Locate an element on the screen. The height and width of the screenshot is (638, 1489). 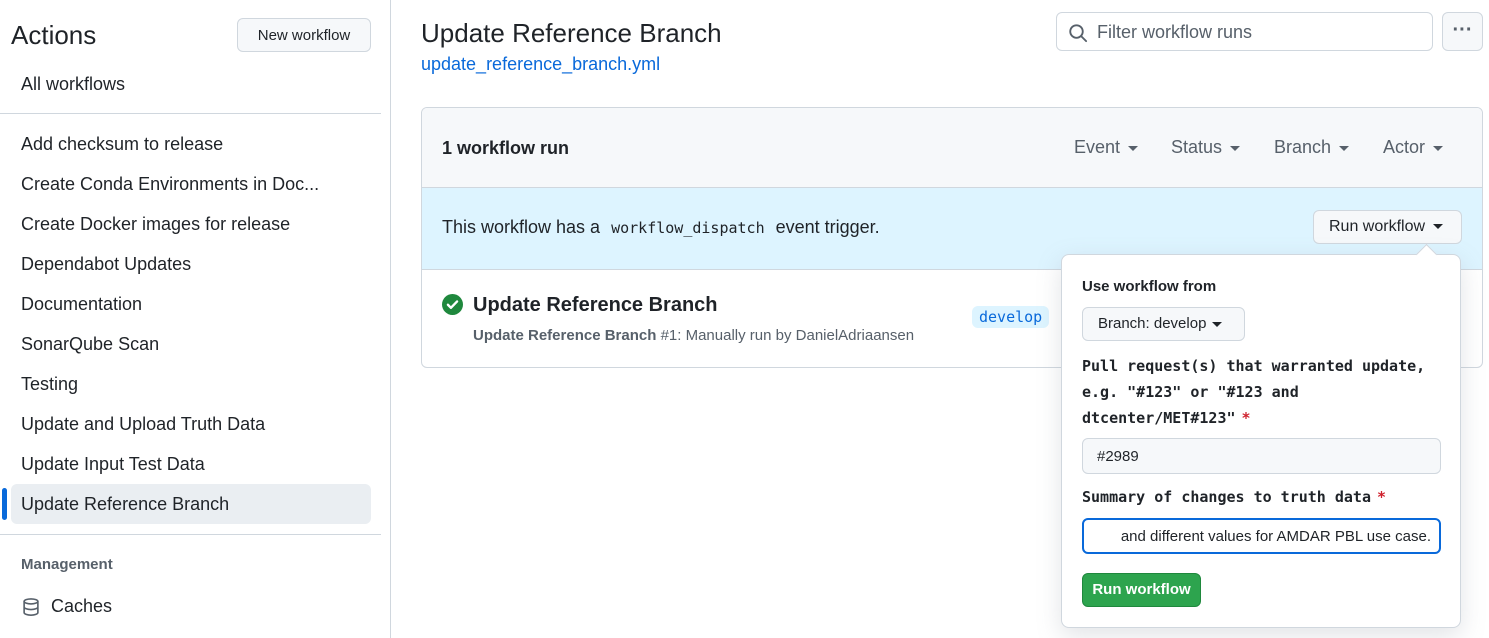
branch-select-label: Branch: develop is located at coordinates (1152, 323).